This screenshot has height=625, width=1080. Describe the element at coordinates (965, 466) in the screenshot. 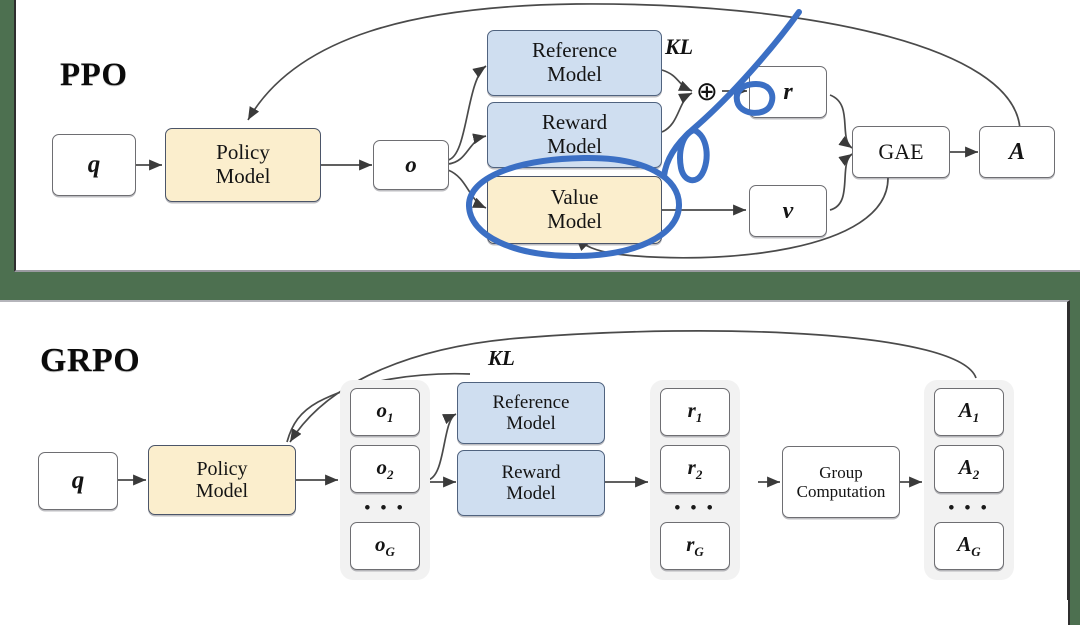

I see `grpo-A2-label: A` at that location.